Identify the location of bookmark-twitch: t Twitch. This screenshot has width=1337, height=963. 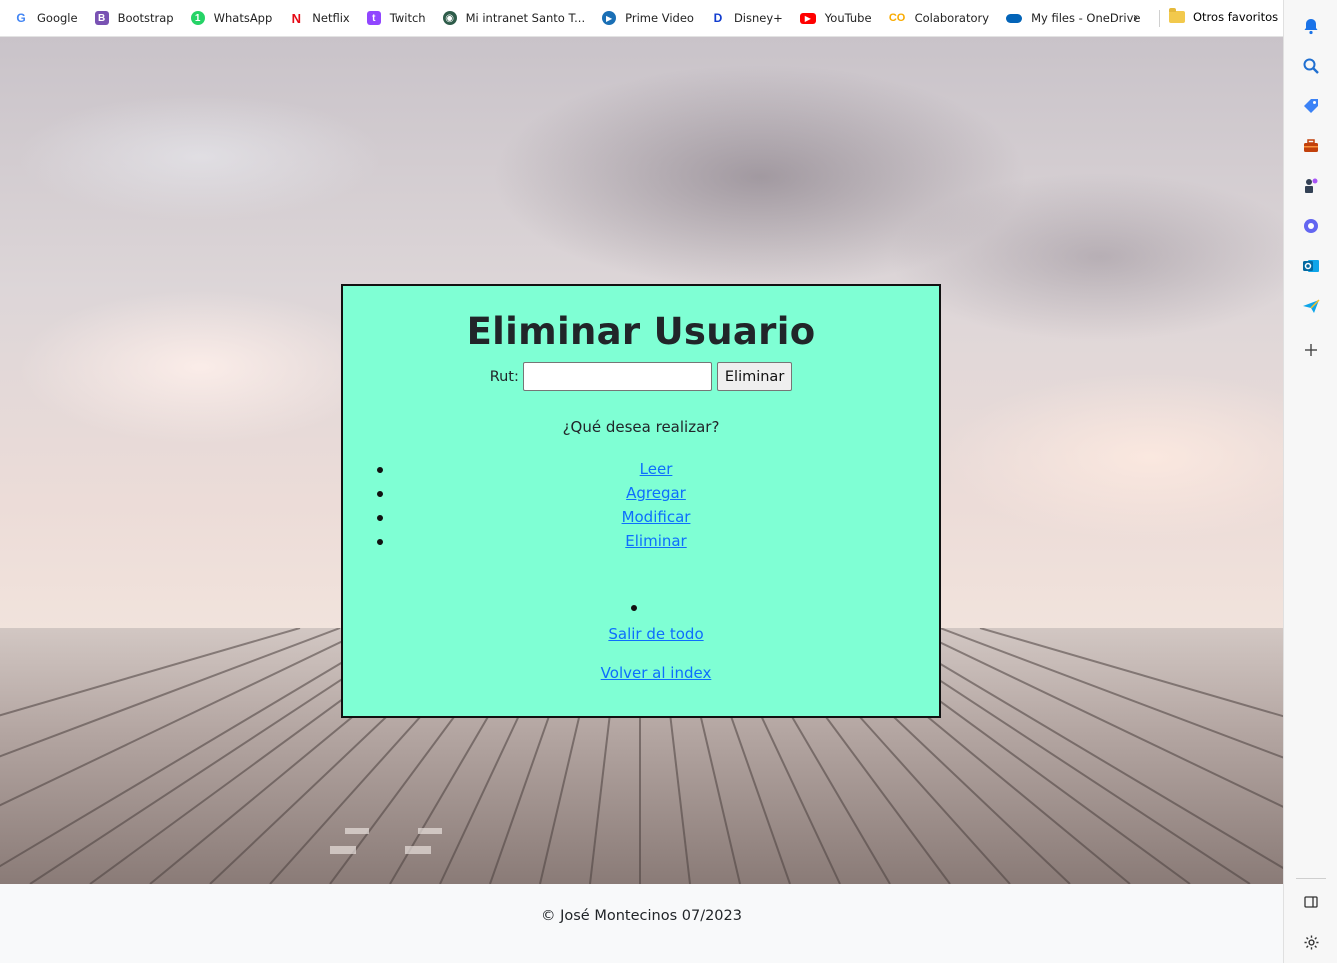
(396, 18).